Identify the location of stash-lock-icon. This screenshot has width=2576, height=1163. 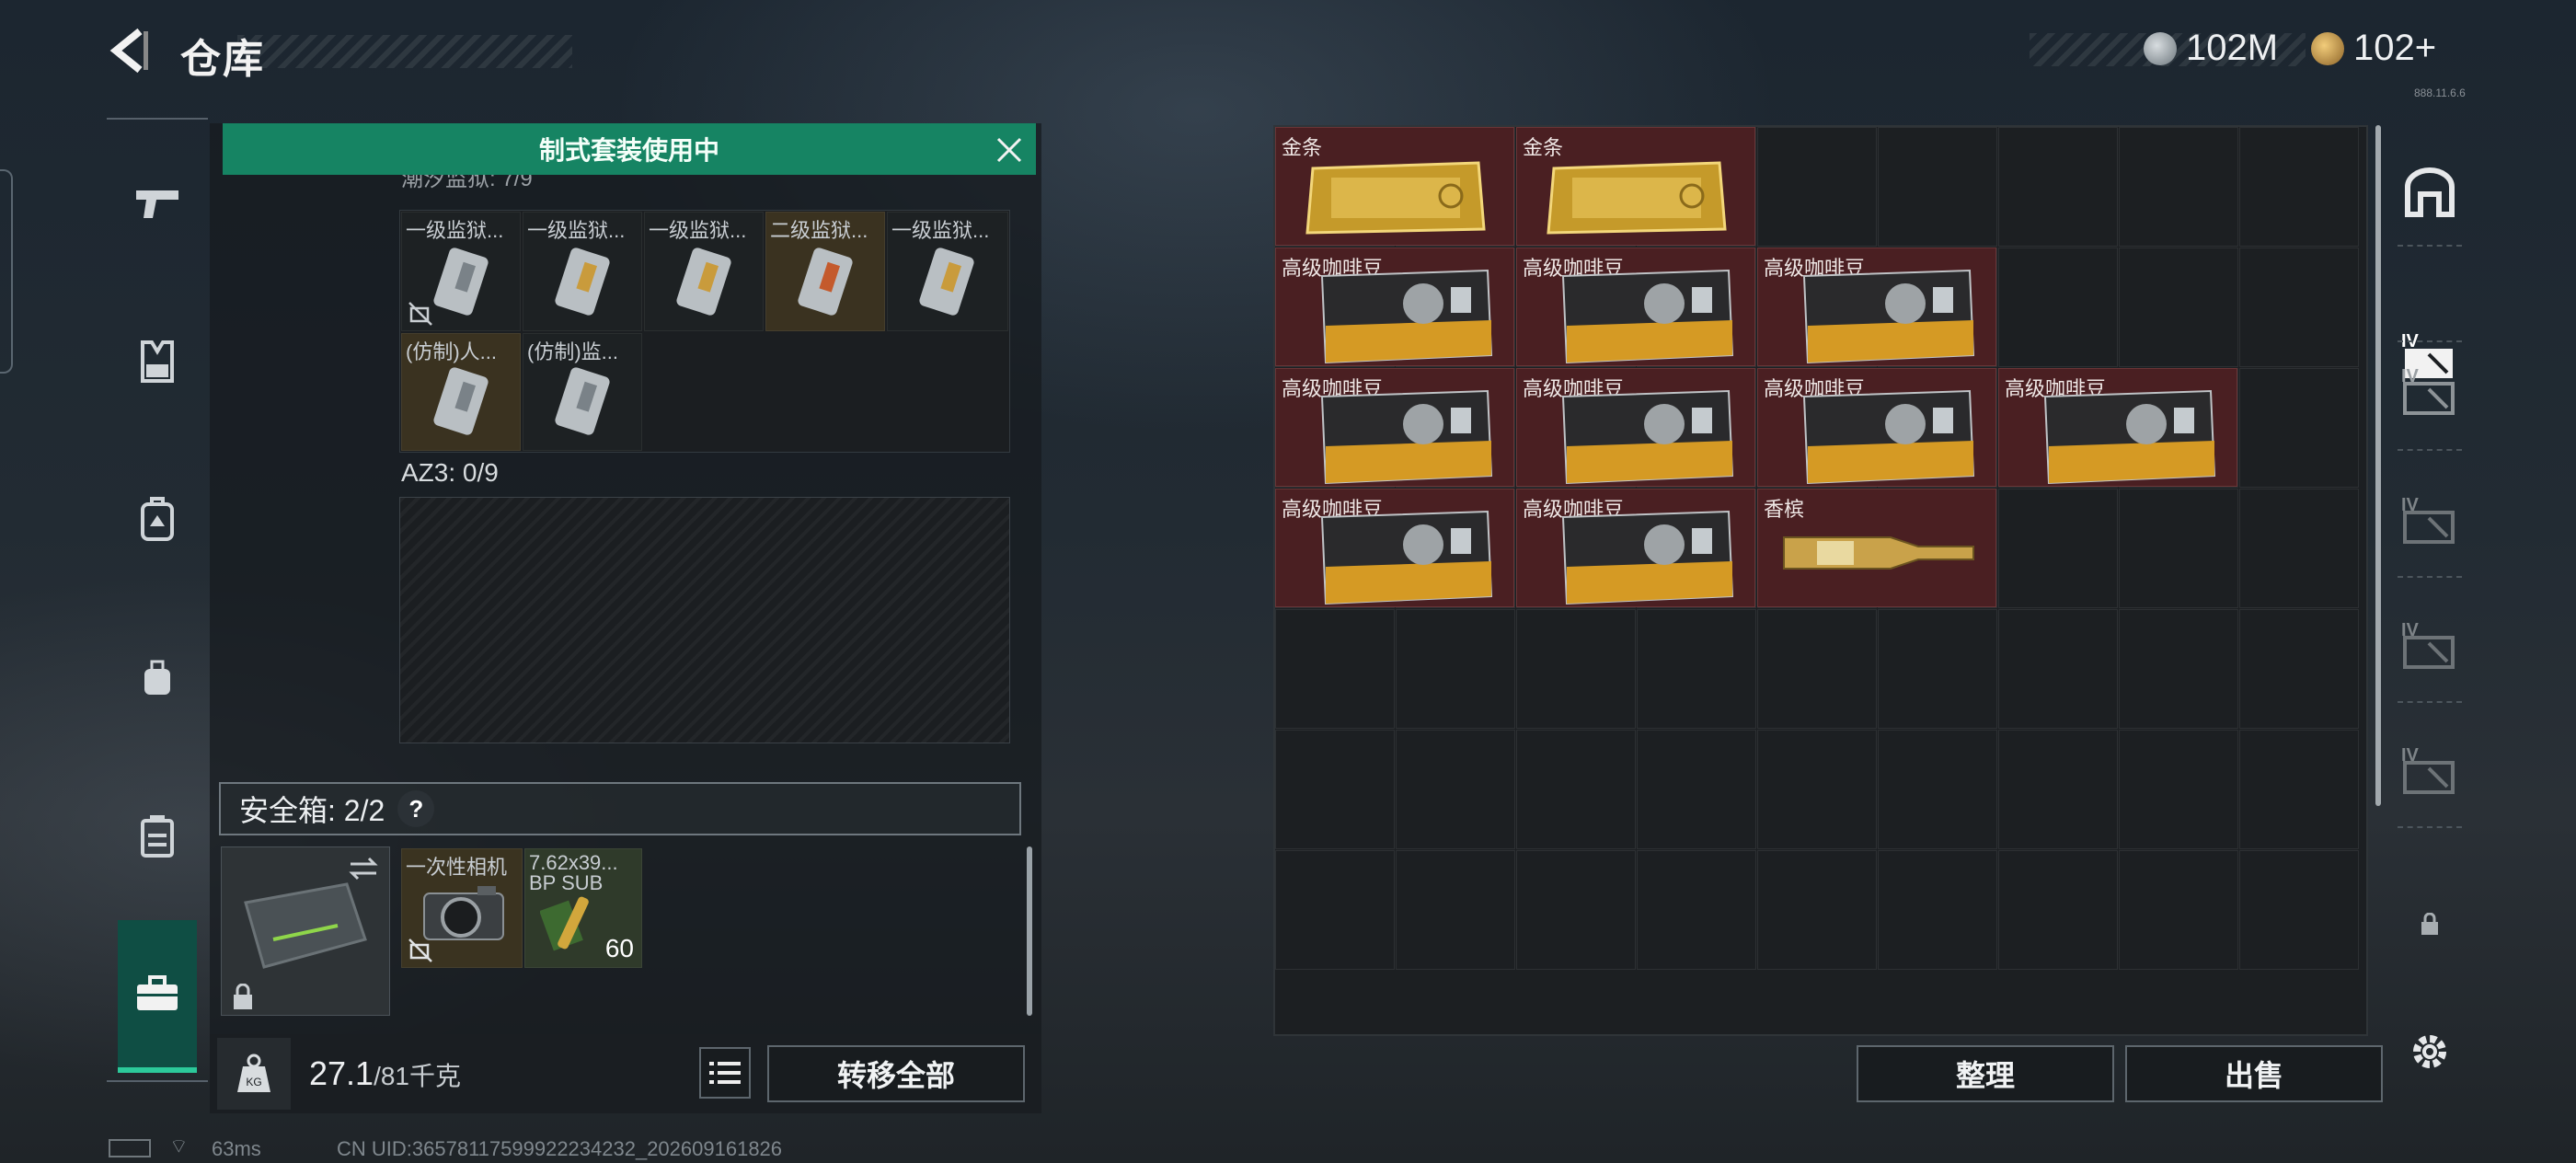
(2429, 925).